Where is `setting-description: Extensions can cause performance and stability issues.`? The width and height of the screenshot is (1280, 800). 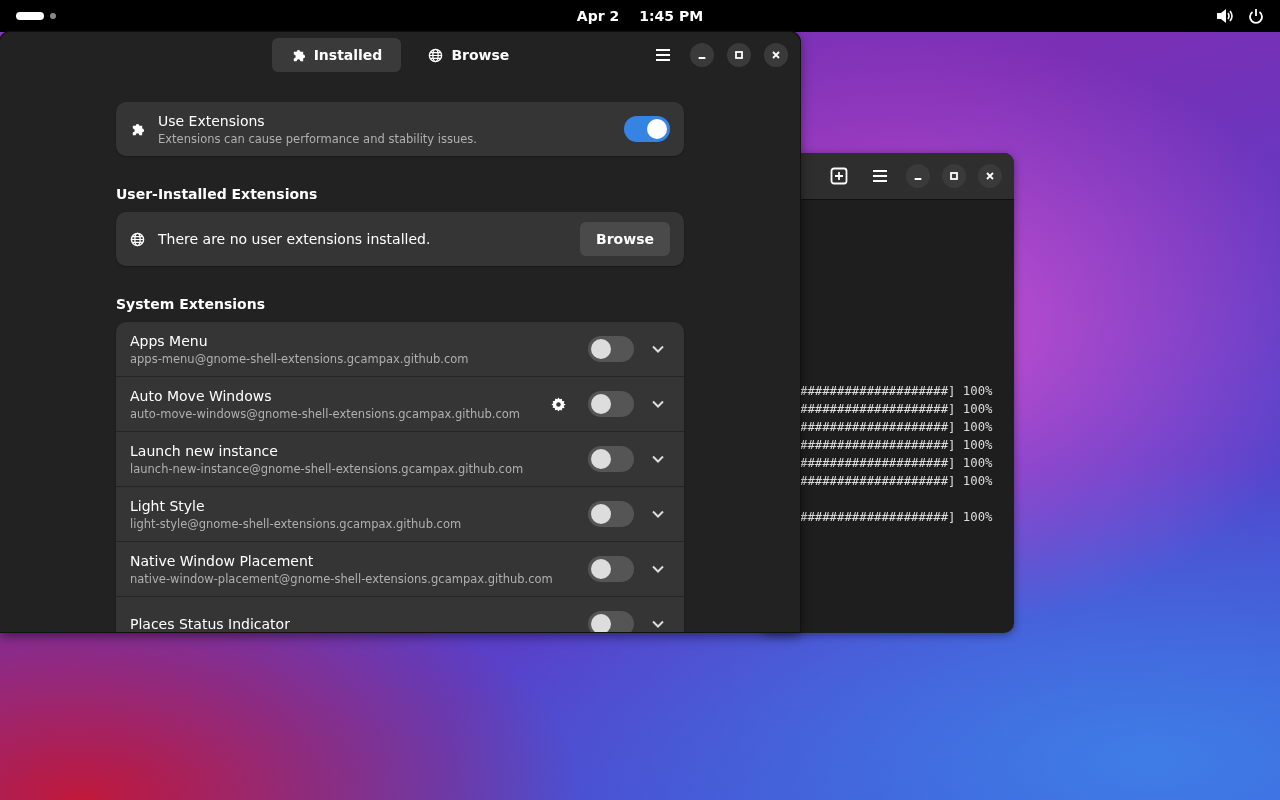
setting-description: Extensions can cause performance and stability issues. is located at coordinates (318, 138).